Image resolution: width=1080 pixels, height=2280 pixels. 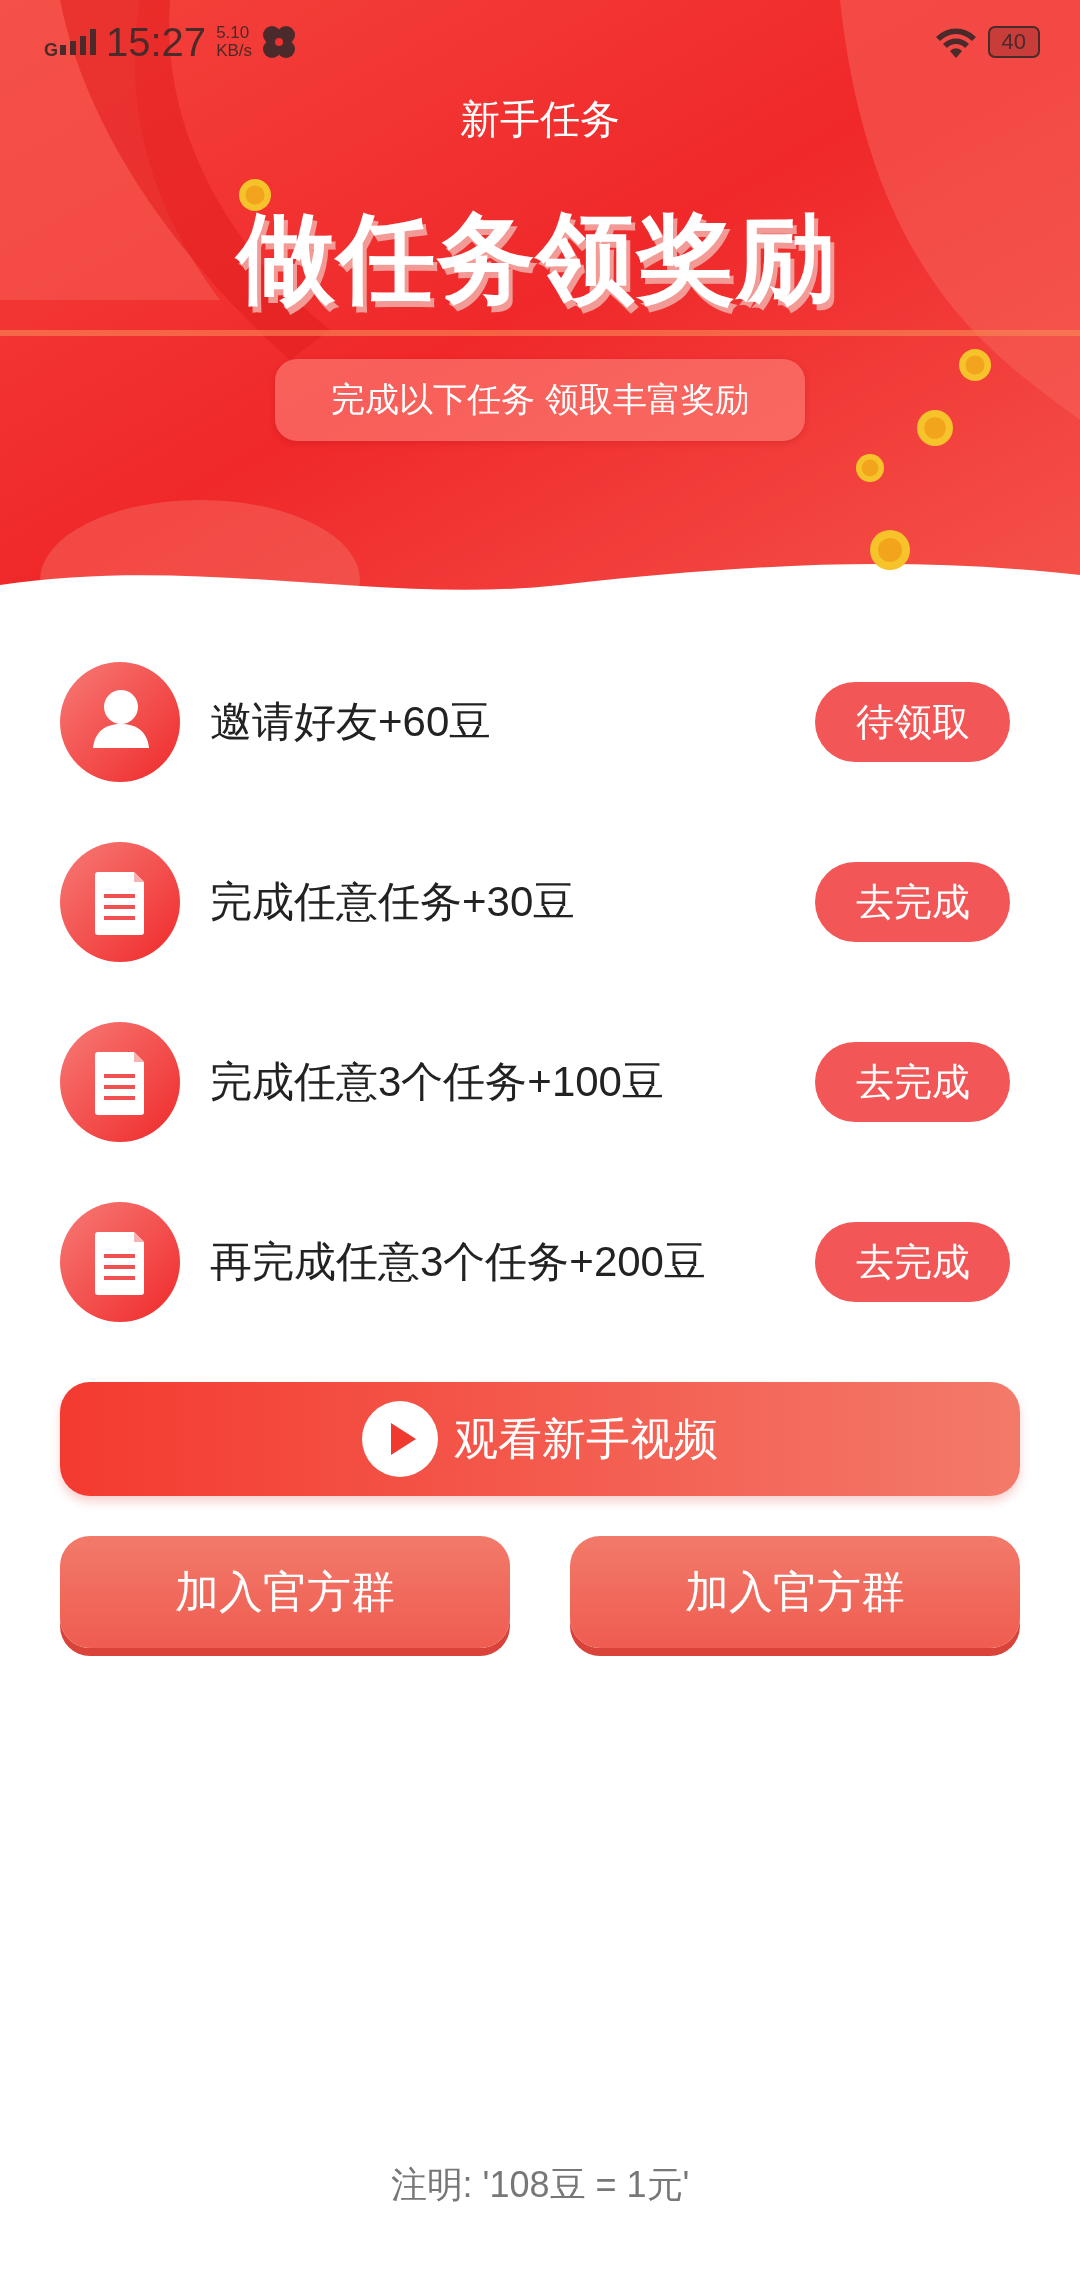 I want to click on banner-subtitle: 完成以下任务 领取丰富奖励, so click(x=540, y=400).